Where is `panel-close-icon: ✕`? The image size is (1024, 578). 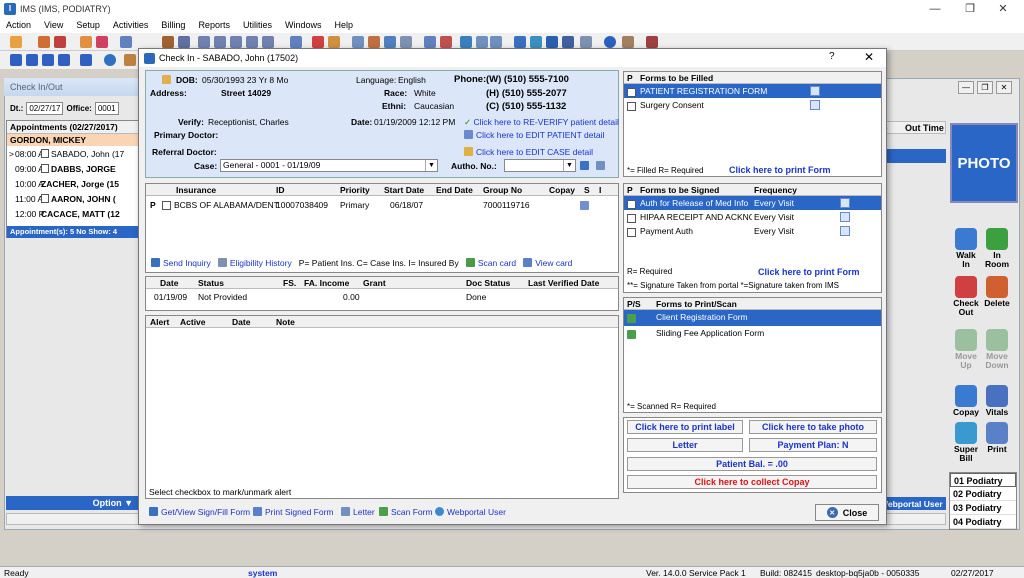
panel-close-icon: ✕ is located at coordinates (1004, 87).